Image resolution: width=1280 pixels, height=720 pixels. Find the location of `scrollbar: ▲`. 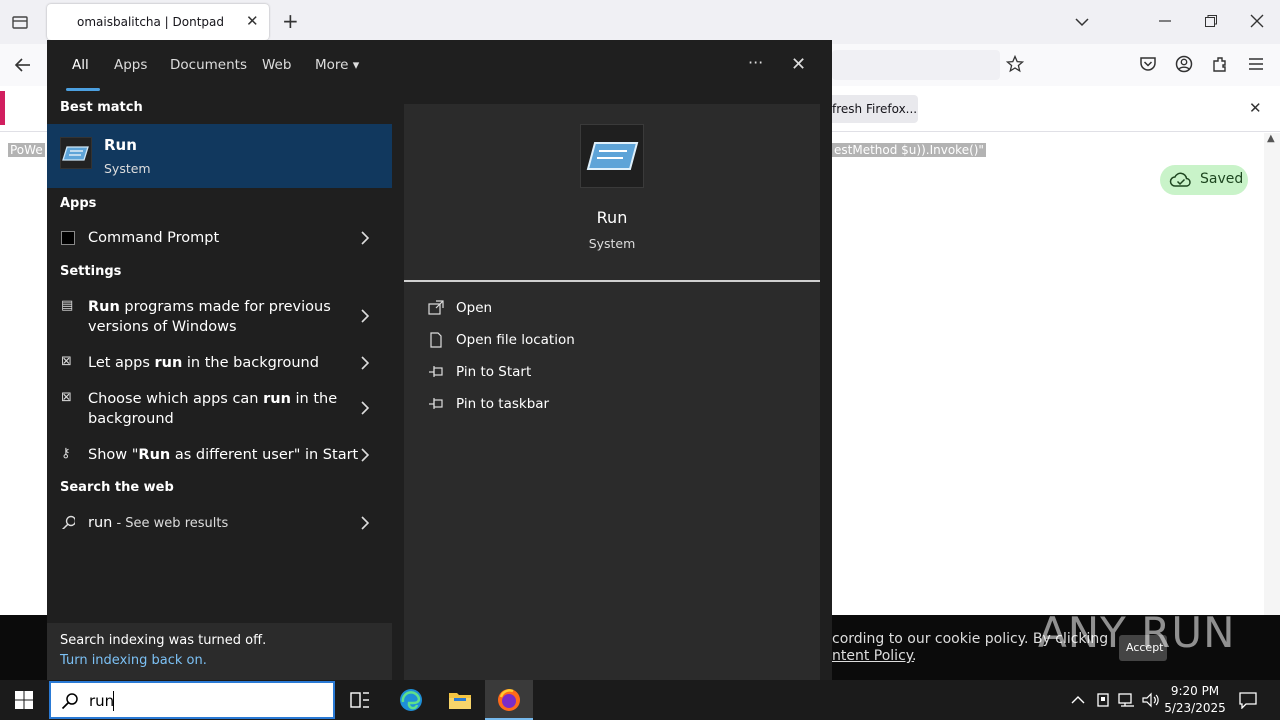

scrollbar: ▲ is located at coordinates (1272, 374).